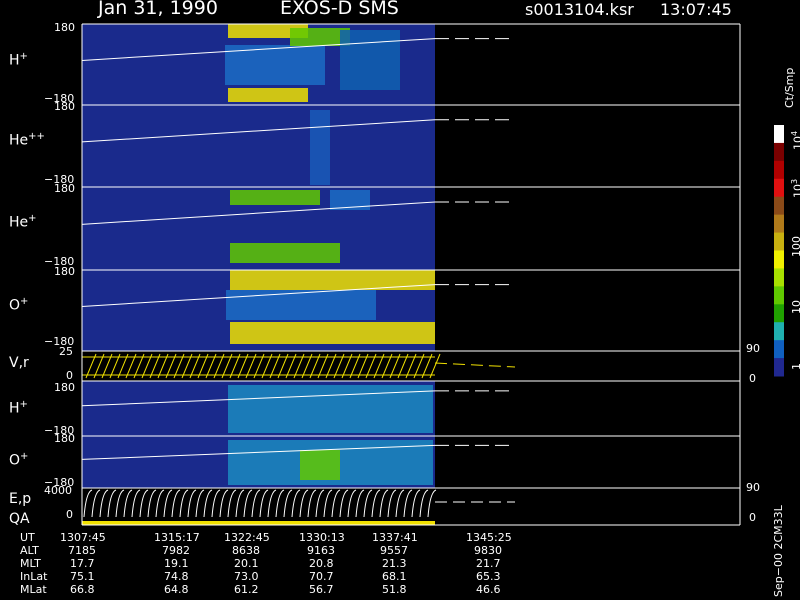  What do you see at coordinates (795, 307) in the screenshot?
I see `colorbar-label-10: 10` at bounding box center [795, 307].